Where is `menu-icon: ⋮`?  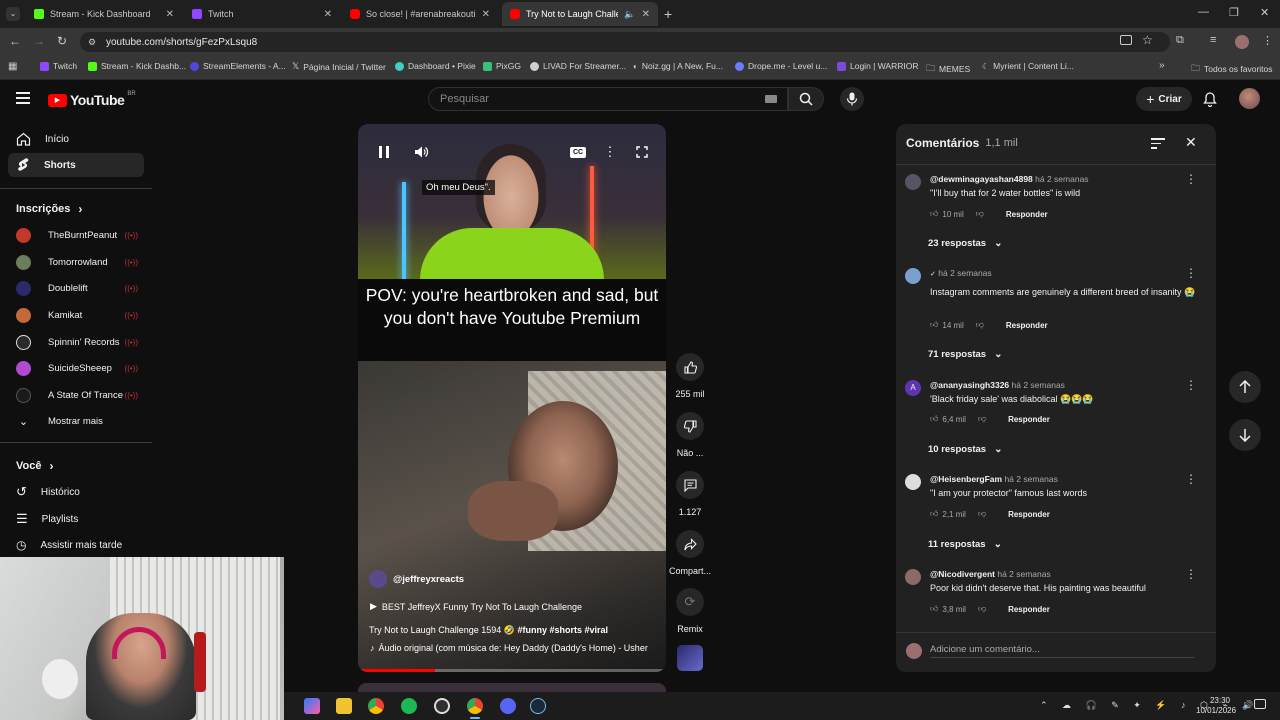
menu-icon: ⋮ is located at coordinates (1267, 40).